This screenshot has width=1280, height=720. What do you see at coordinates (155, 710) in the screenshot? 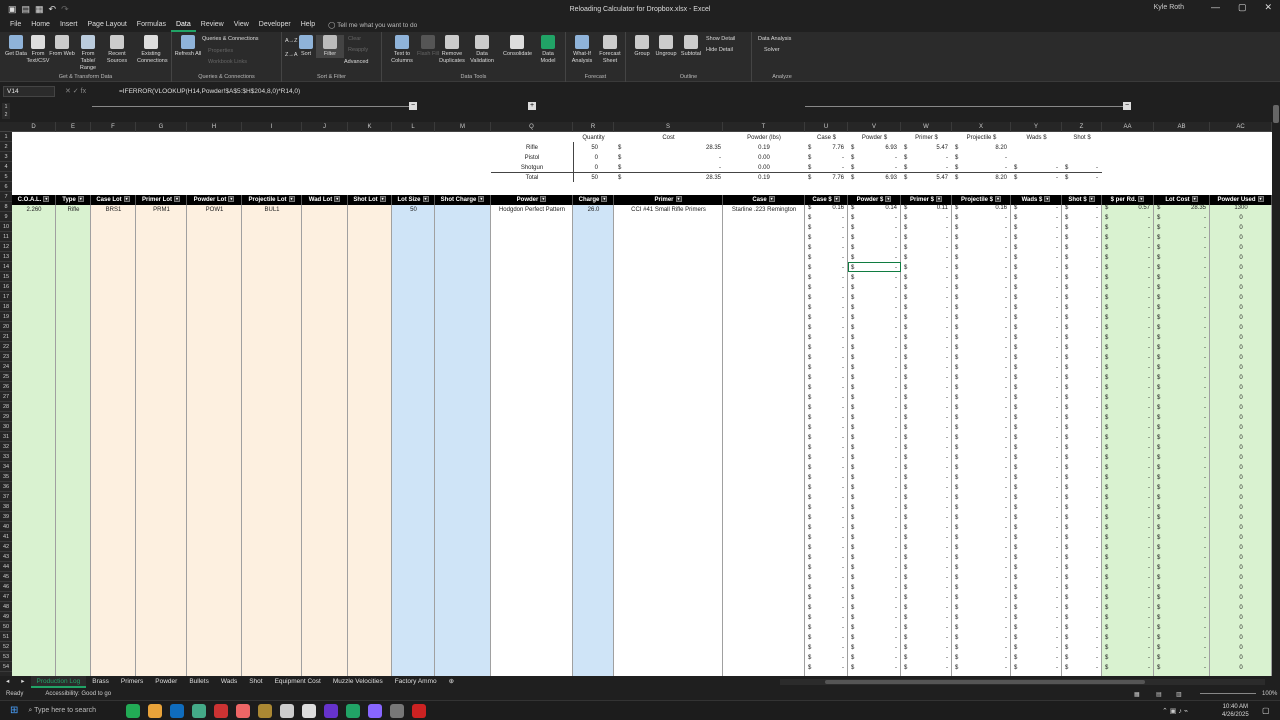
I see `file-explorer-icon` at bounding box center [155, 710].